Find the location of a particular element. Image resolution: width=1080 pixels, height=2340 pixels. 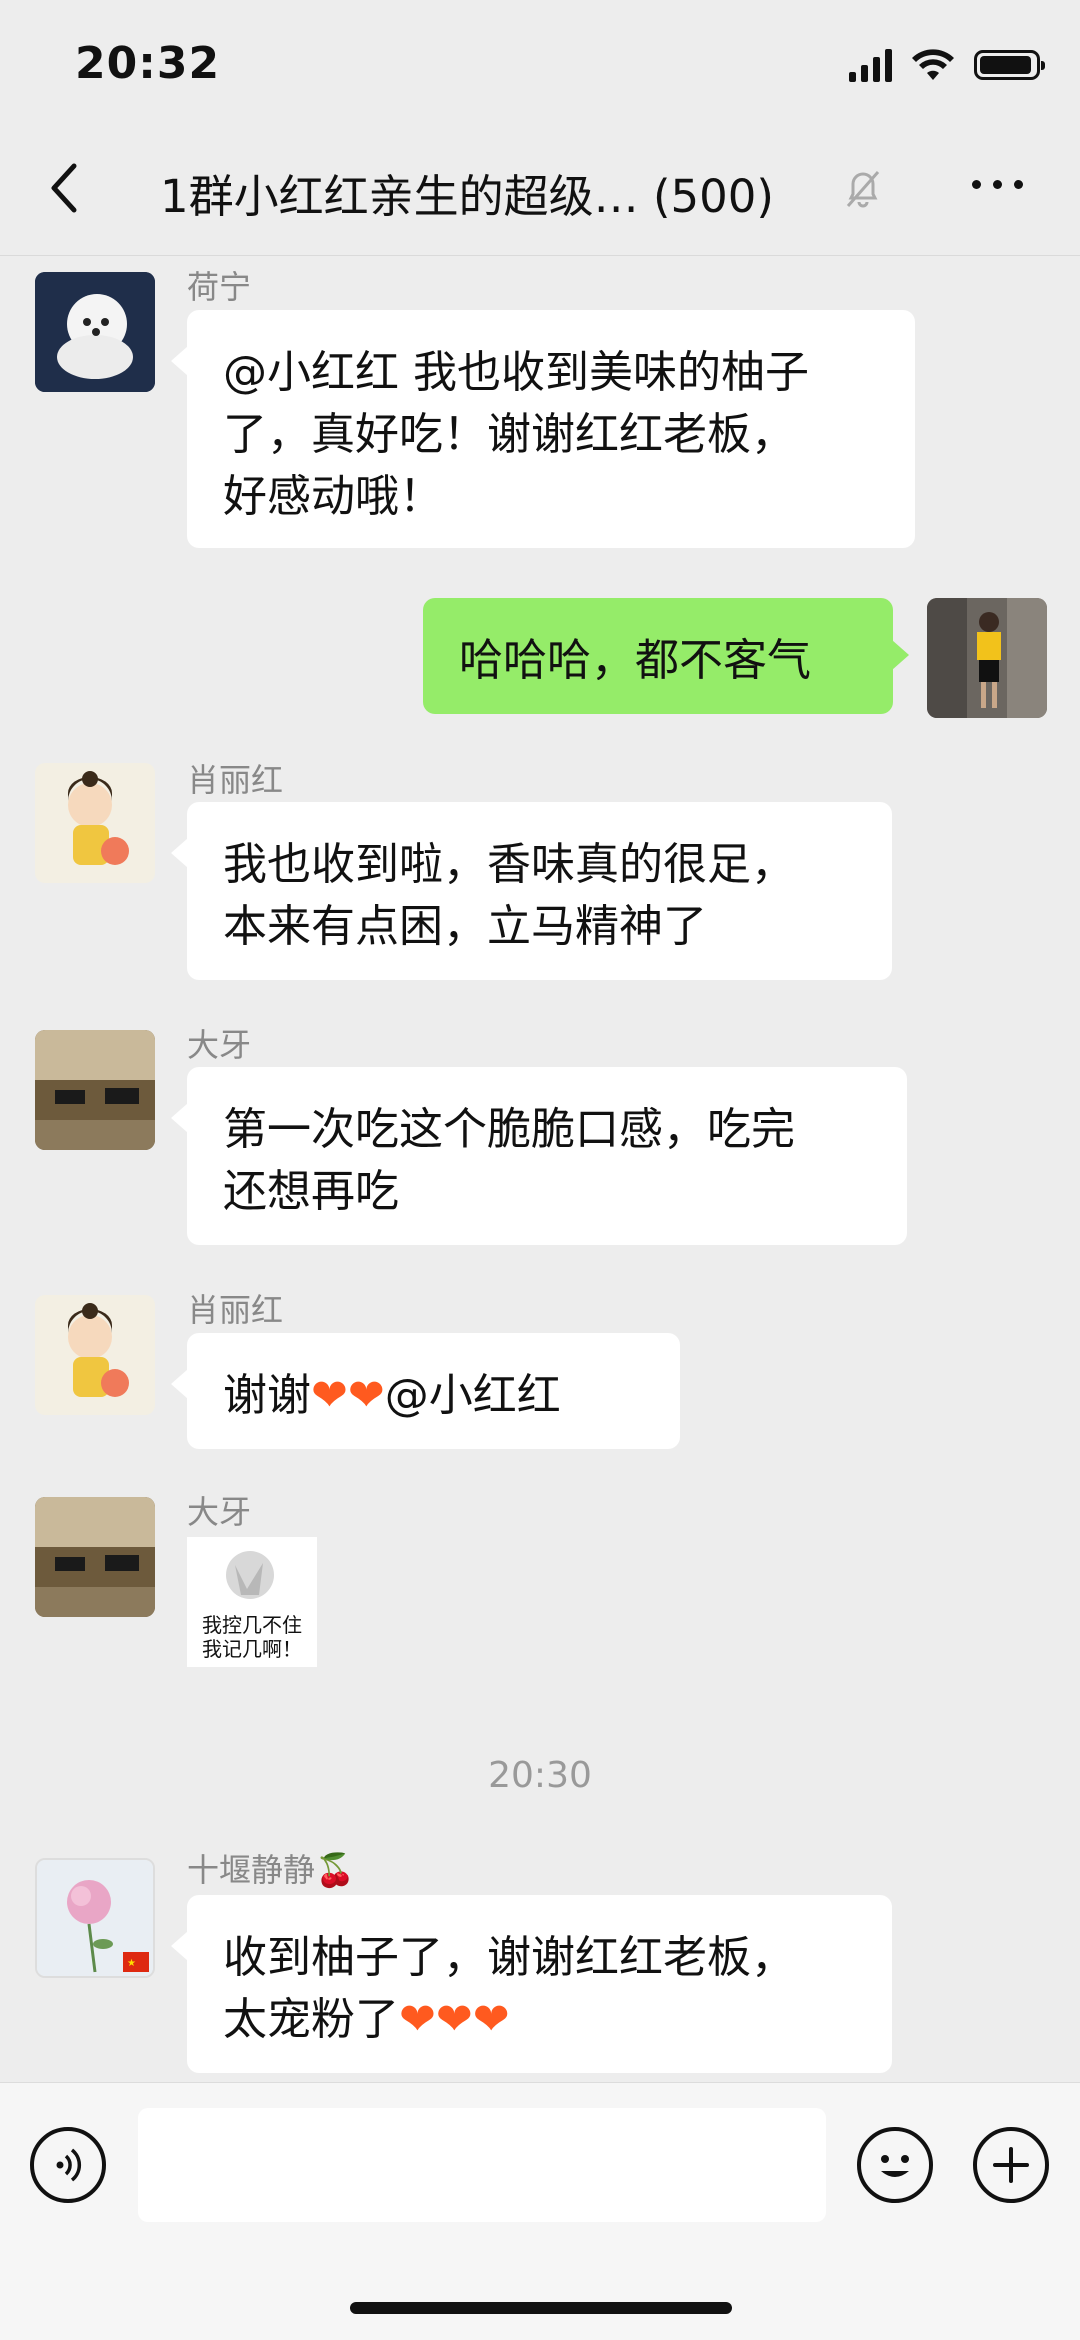

message-text: 谢谢 is located at coordinates (267, 1395).